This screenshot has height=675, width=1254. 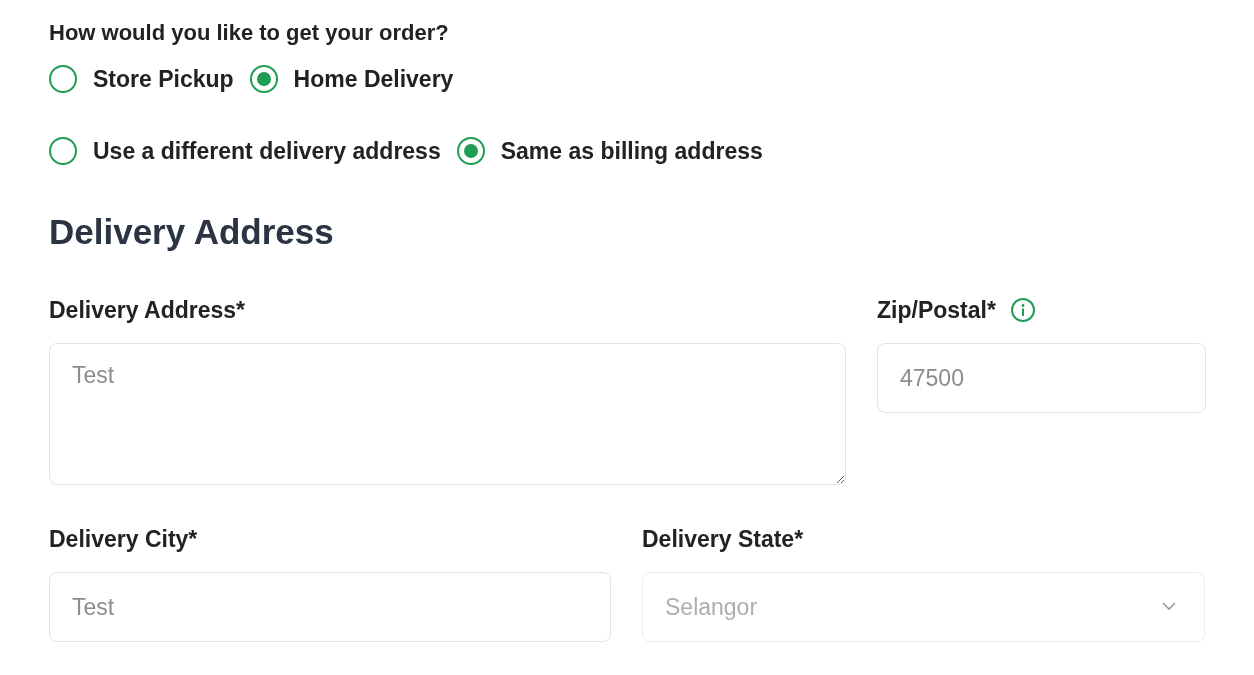 What do you see at coordinates (373, 79) in the screenshot?
I see `radio-label: Home Delivery` at bounding box center [373, 79].